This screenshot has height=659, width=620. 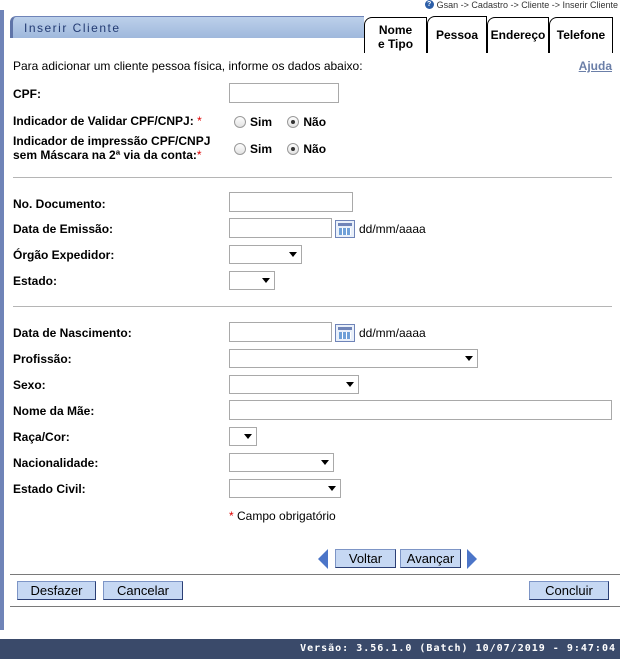 What do you see at coordinates (59, 204) in the screenshot?
I see `documento-label: No. Documento:` at bounding box center [59, 204].